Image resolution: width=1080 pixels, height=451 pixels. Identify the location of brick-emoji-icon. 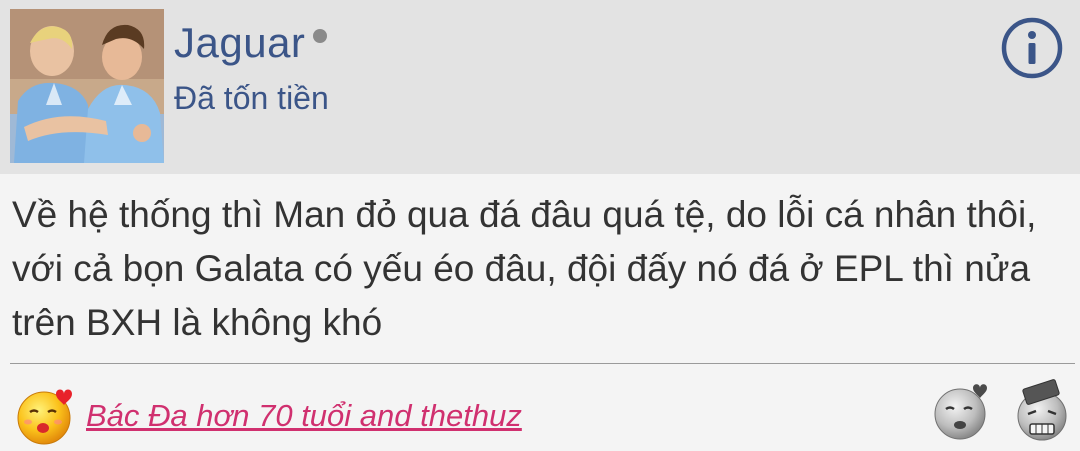
(1042, 410).